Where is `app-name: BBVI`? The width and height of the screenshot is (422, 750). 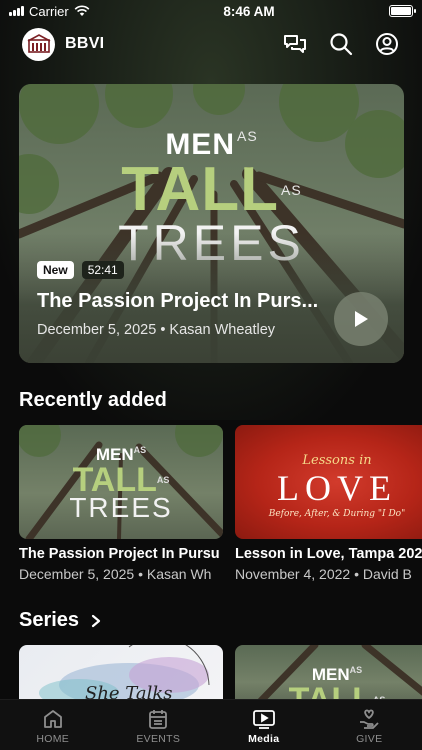 app-name: BBVI is located at coordinates (85, 43).